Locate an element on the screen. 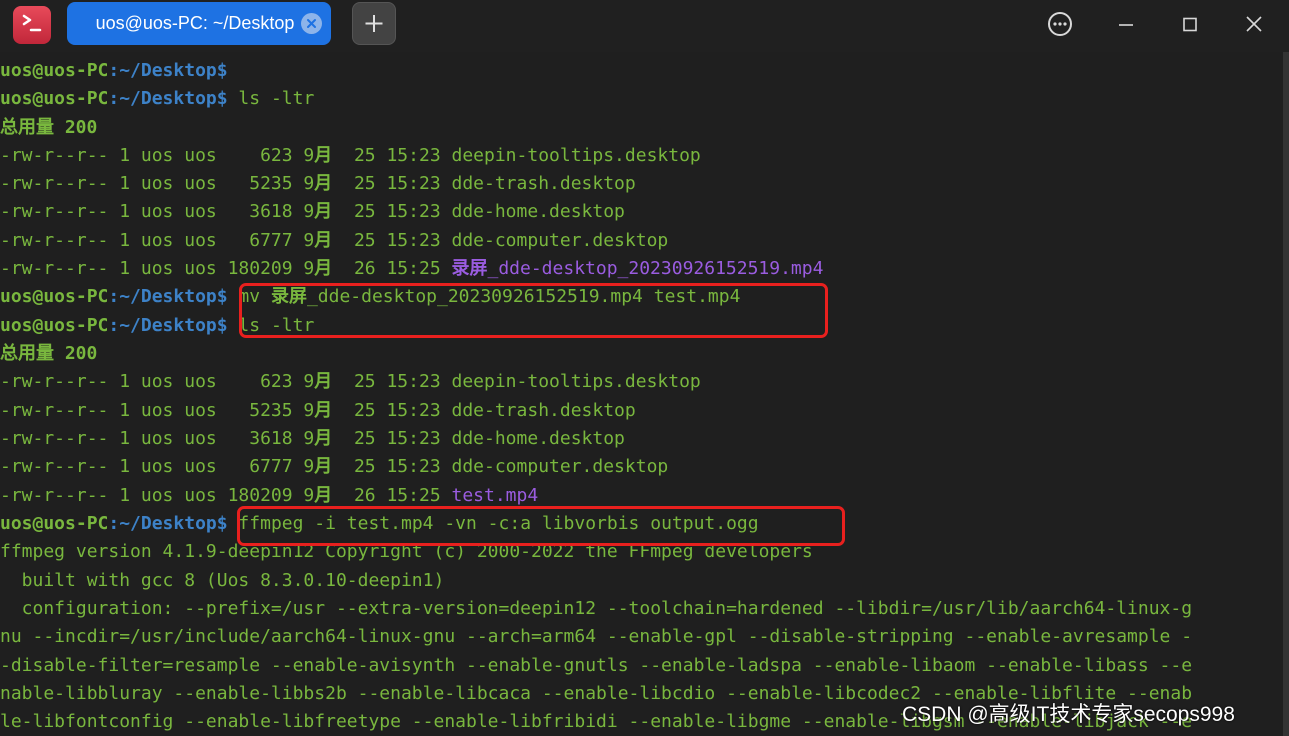 The width and height of the screenshot is (1289, 736). maximize-button is located at coordinates (1190, 24).